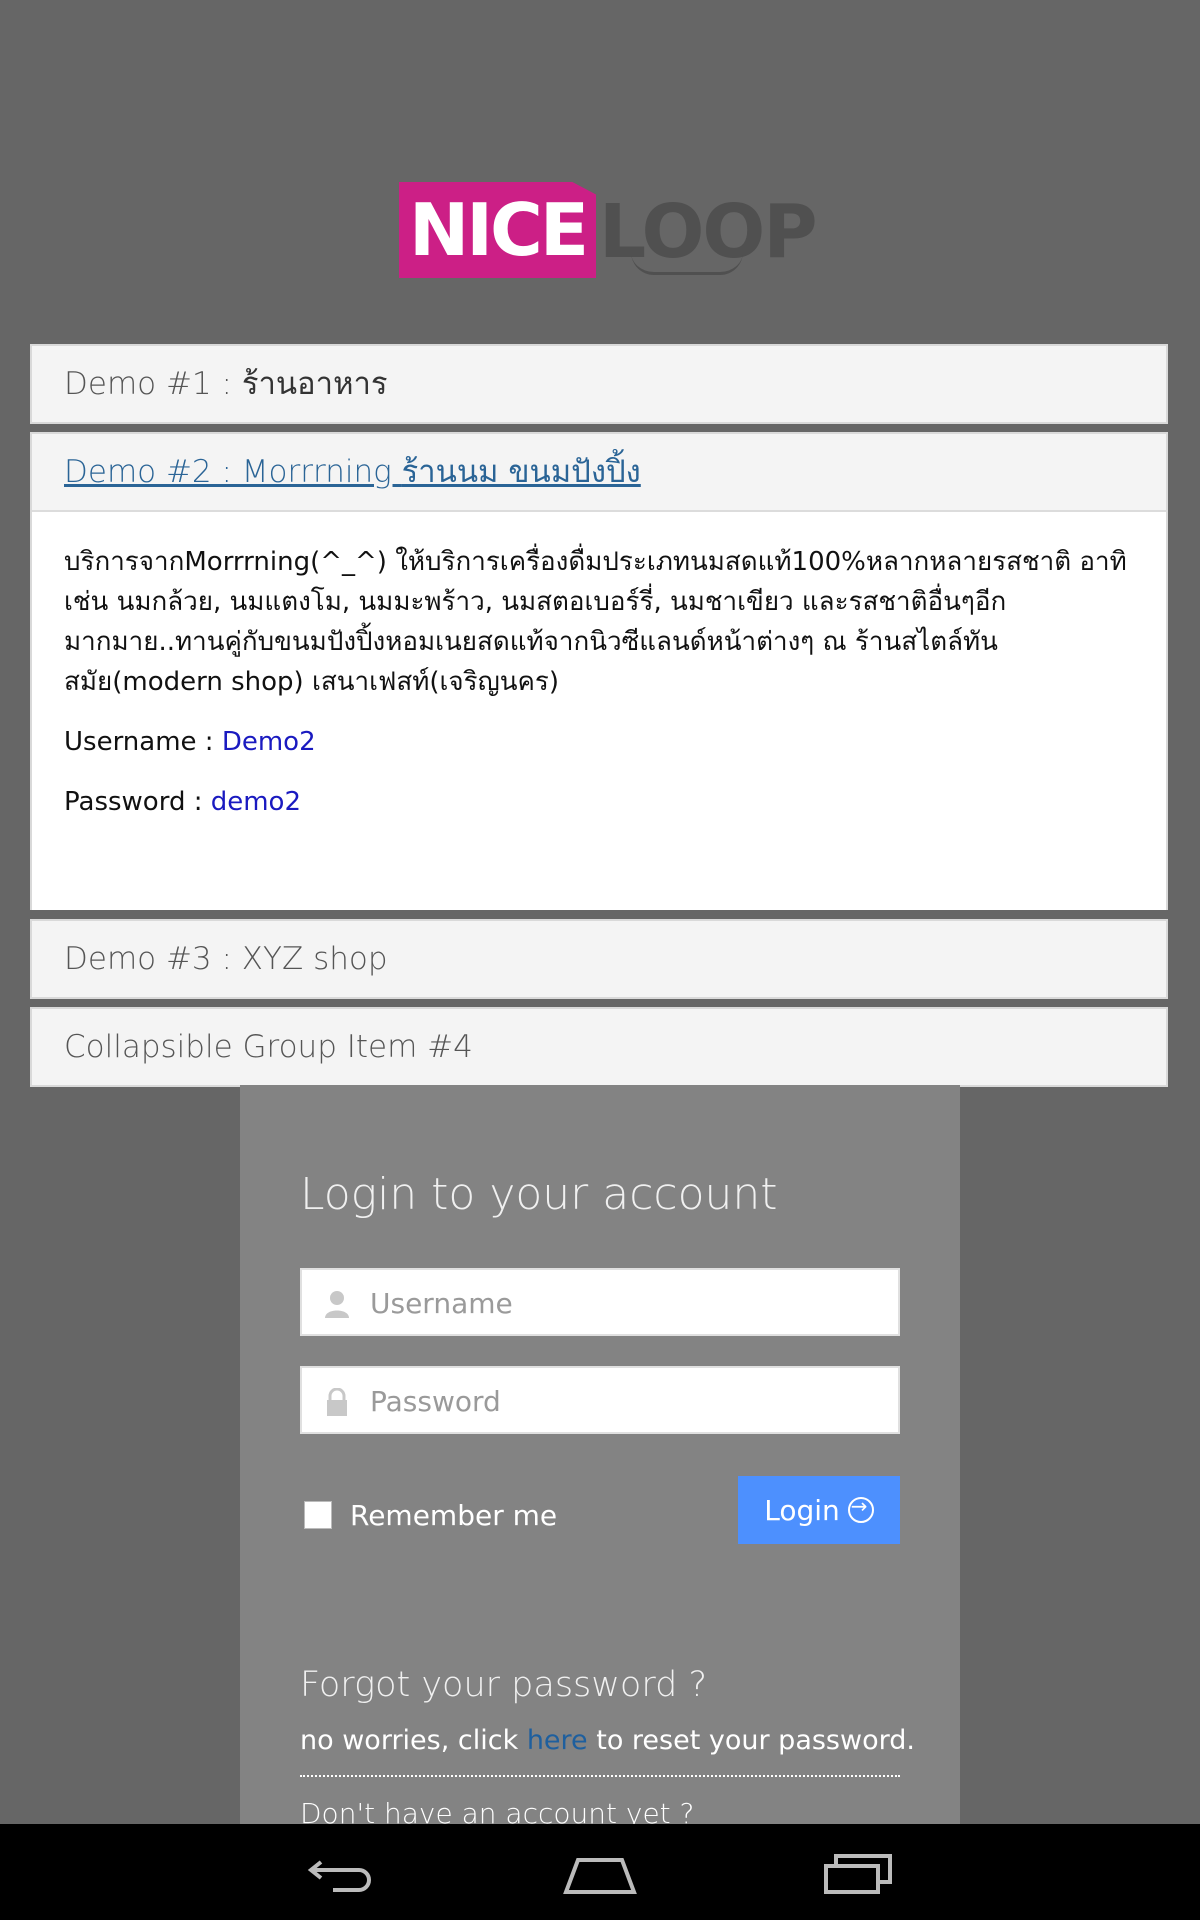  I want to click on accordion-heading-demo1: Demo #1 : ร้านอาหาร, so click(599, 384).